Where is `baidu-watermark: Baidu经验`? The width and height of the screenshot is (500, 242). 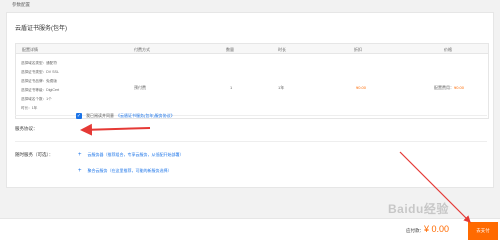
baidu-watermark: Baidu经验 is located at coordinates (418, 209).